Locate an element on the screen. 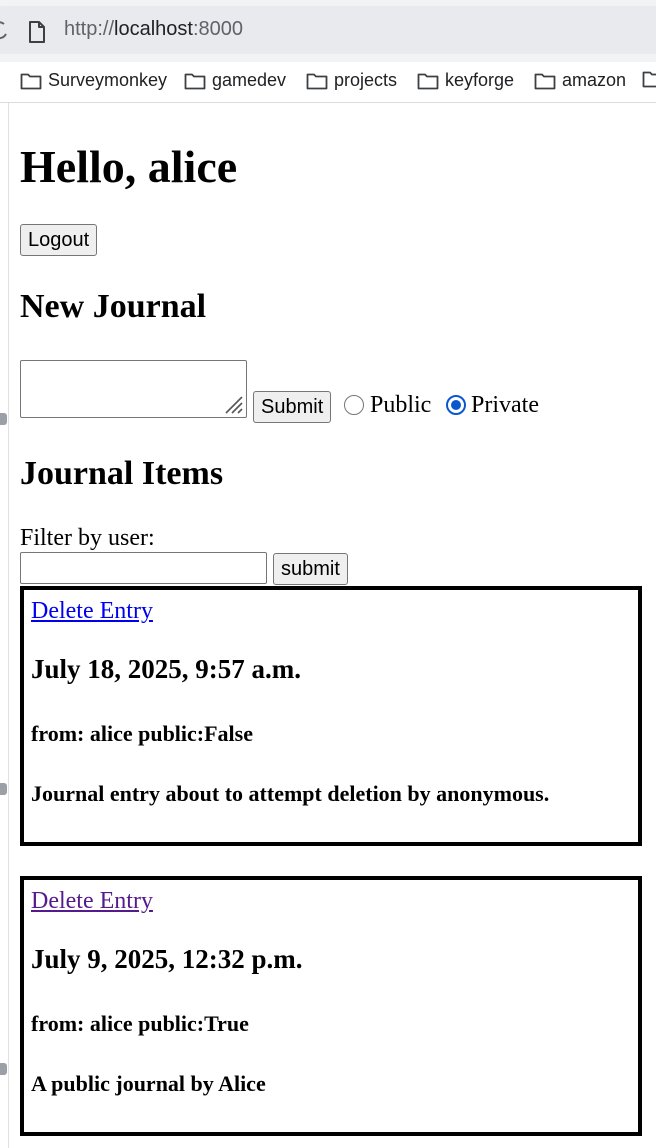  bookmark-amazon: amazon is located at coordinates (580, 80).